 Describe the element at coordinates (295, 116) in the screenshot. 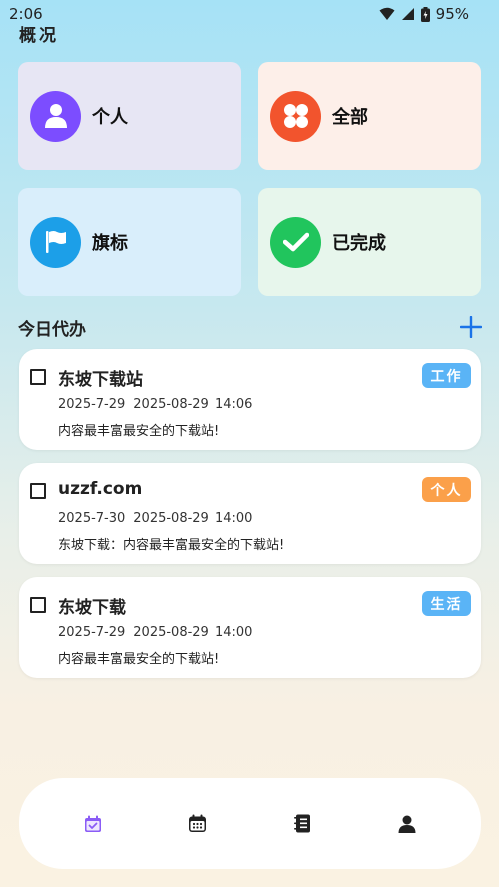

I see `grid-icon` at that location.